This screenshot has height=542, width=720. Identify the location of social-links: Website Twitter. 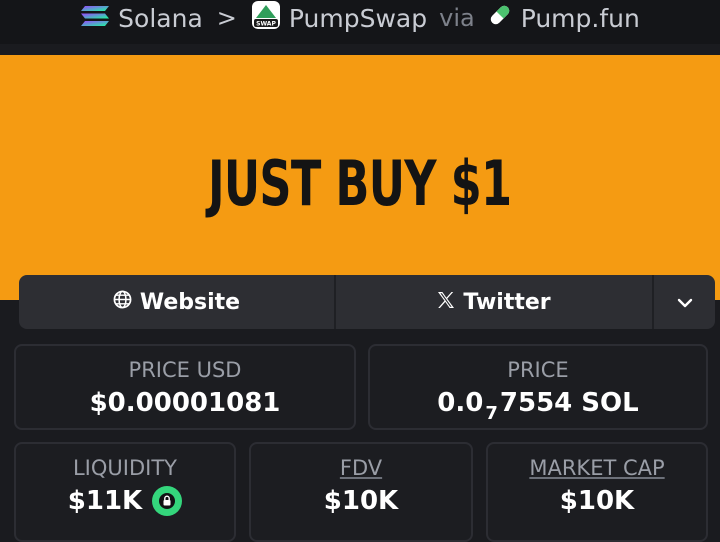
(367, 302).